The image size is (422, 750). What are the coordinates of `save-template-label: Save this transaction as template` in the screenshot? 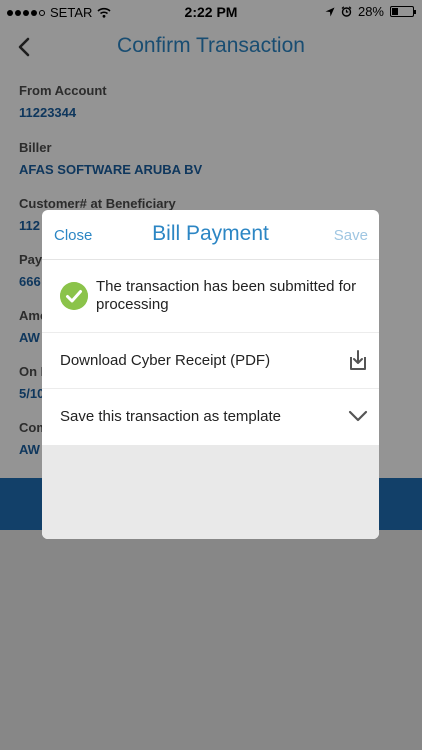 It's located at (170, 416).